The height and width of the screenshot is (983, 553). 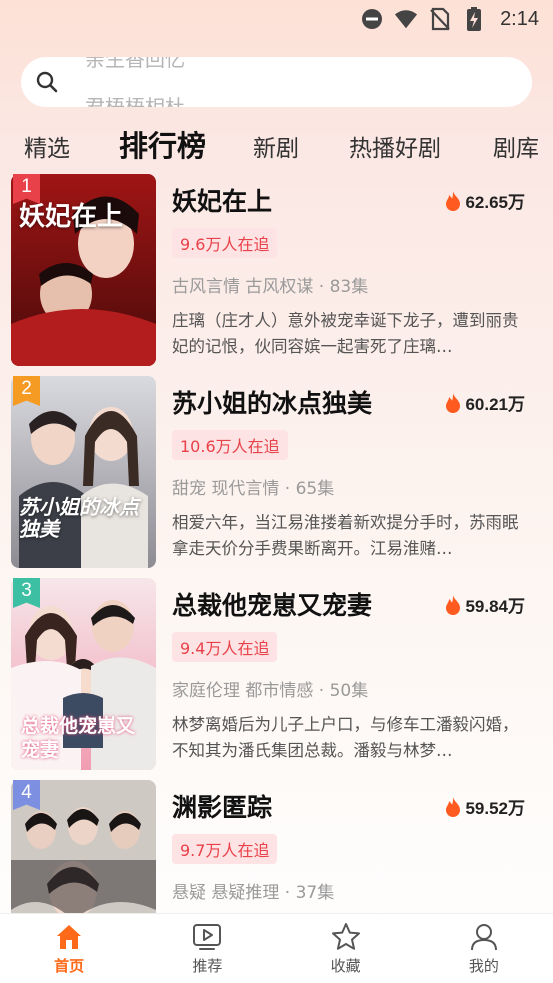 What do you see at coordinates (395, 146) in the screenshot?
I see `tab-hot: 热播好剧` at bounding box center [395, 146].